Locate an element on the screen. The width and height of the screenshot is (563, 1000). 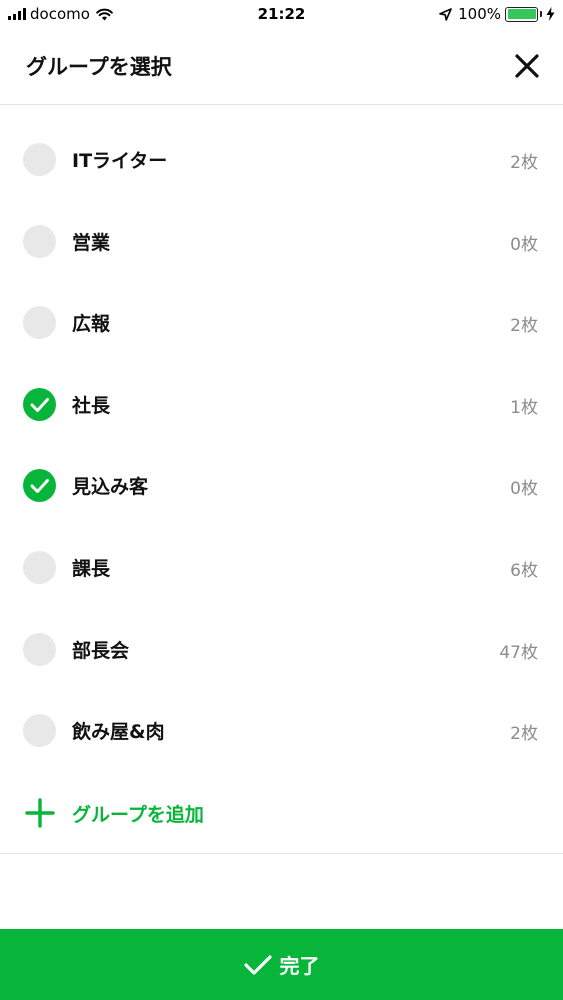
close-button is located at coordinates (527, 66).